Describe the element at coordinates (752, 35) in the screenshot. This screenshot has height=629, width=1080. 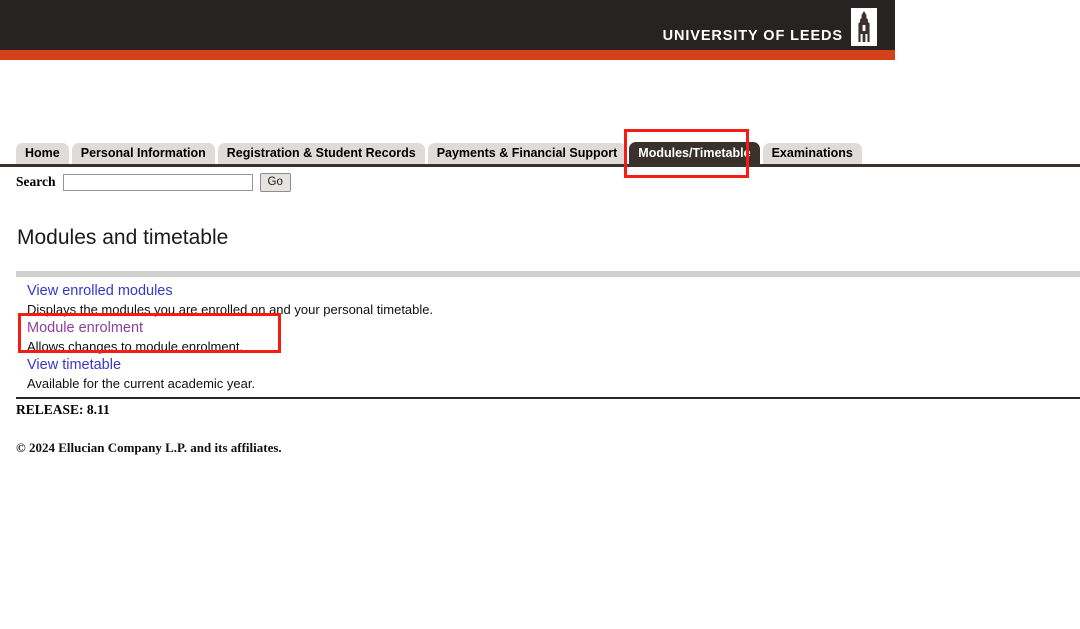
I see `brand-wordmark: UNIVERSITY OF LEEDS` at that location.